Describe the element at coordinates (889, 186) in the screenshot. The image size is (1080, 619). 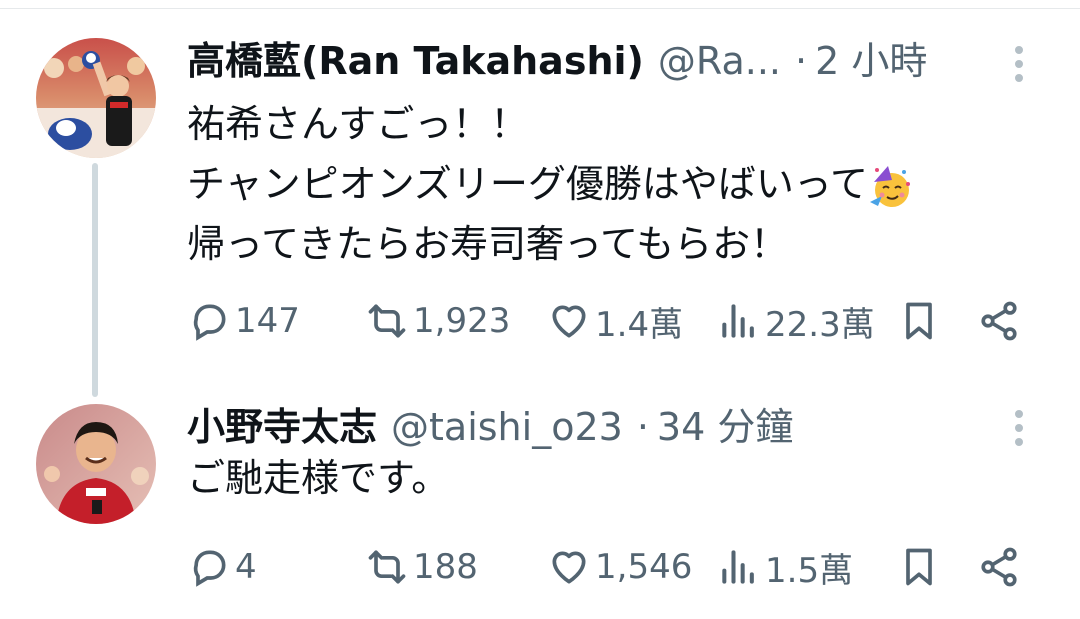
I see `partying-face-icon` at that location.